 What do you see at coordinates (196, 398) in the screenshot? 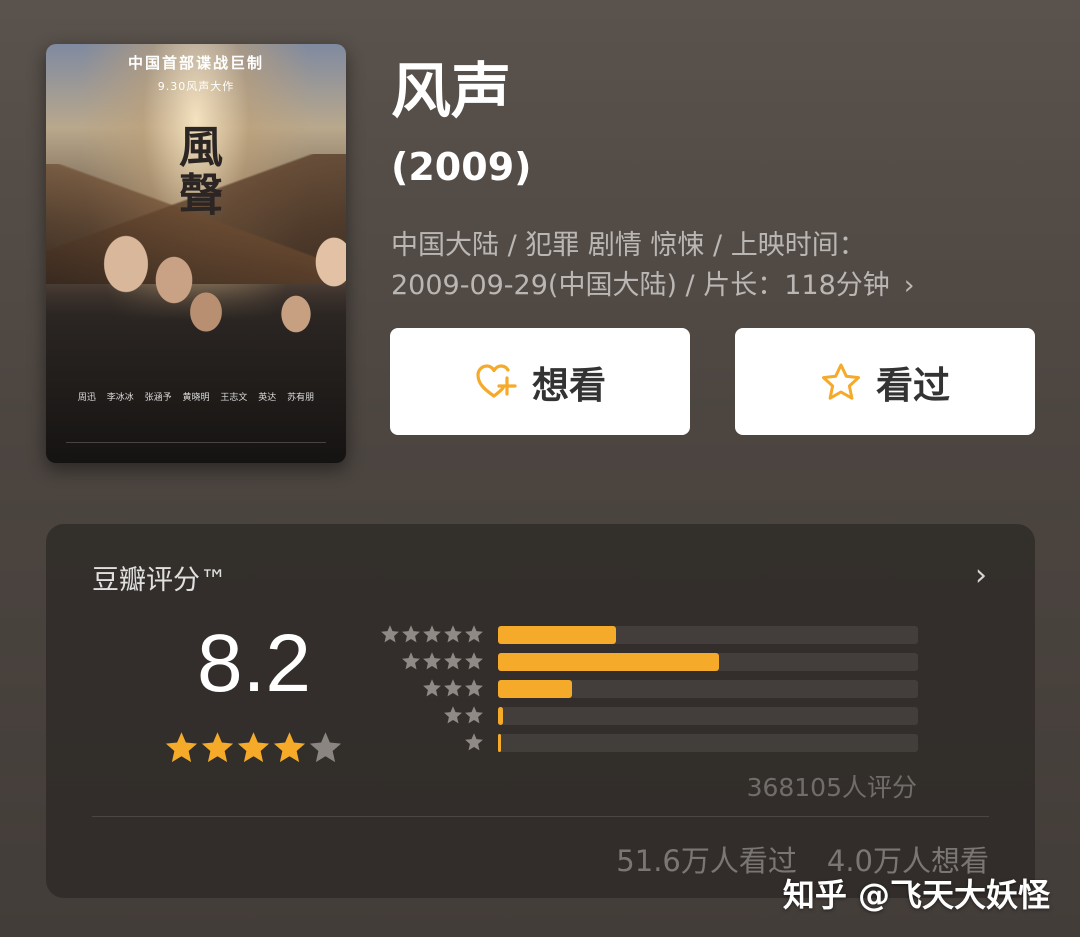
I see `poster-cast: 周迅 李冰冰 张涵予 黄晓明 王志文 英达 苏有朋` at bounding box center [196, 398].